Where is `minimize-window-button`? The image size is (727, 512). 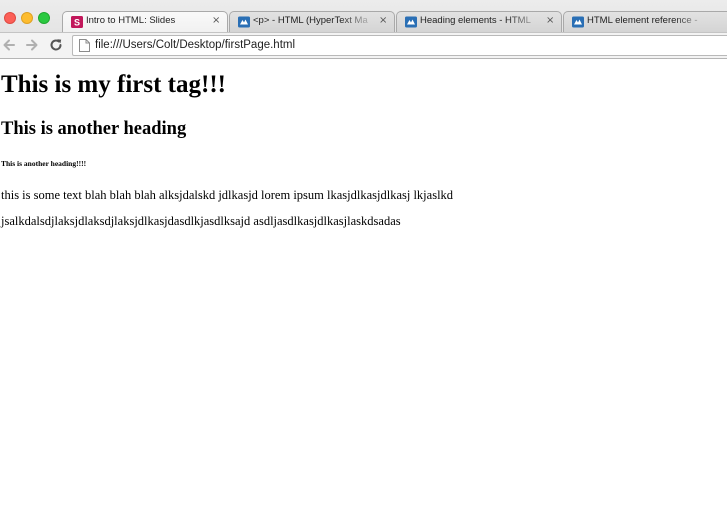 minimize-window-button is located at coordinates (27, 18).